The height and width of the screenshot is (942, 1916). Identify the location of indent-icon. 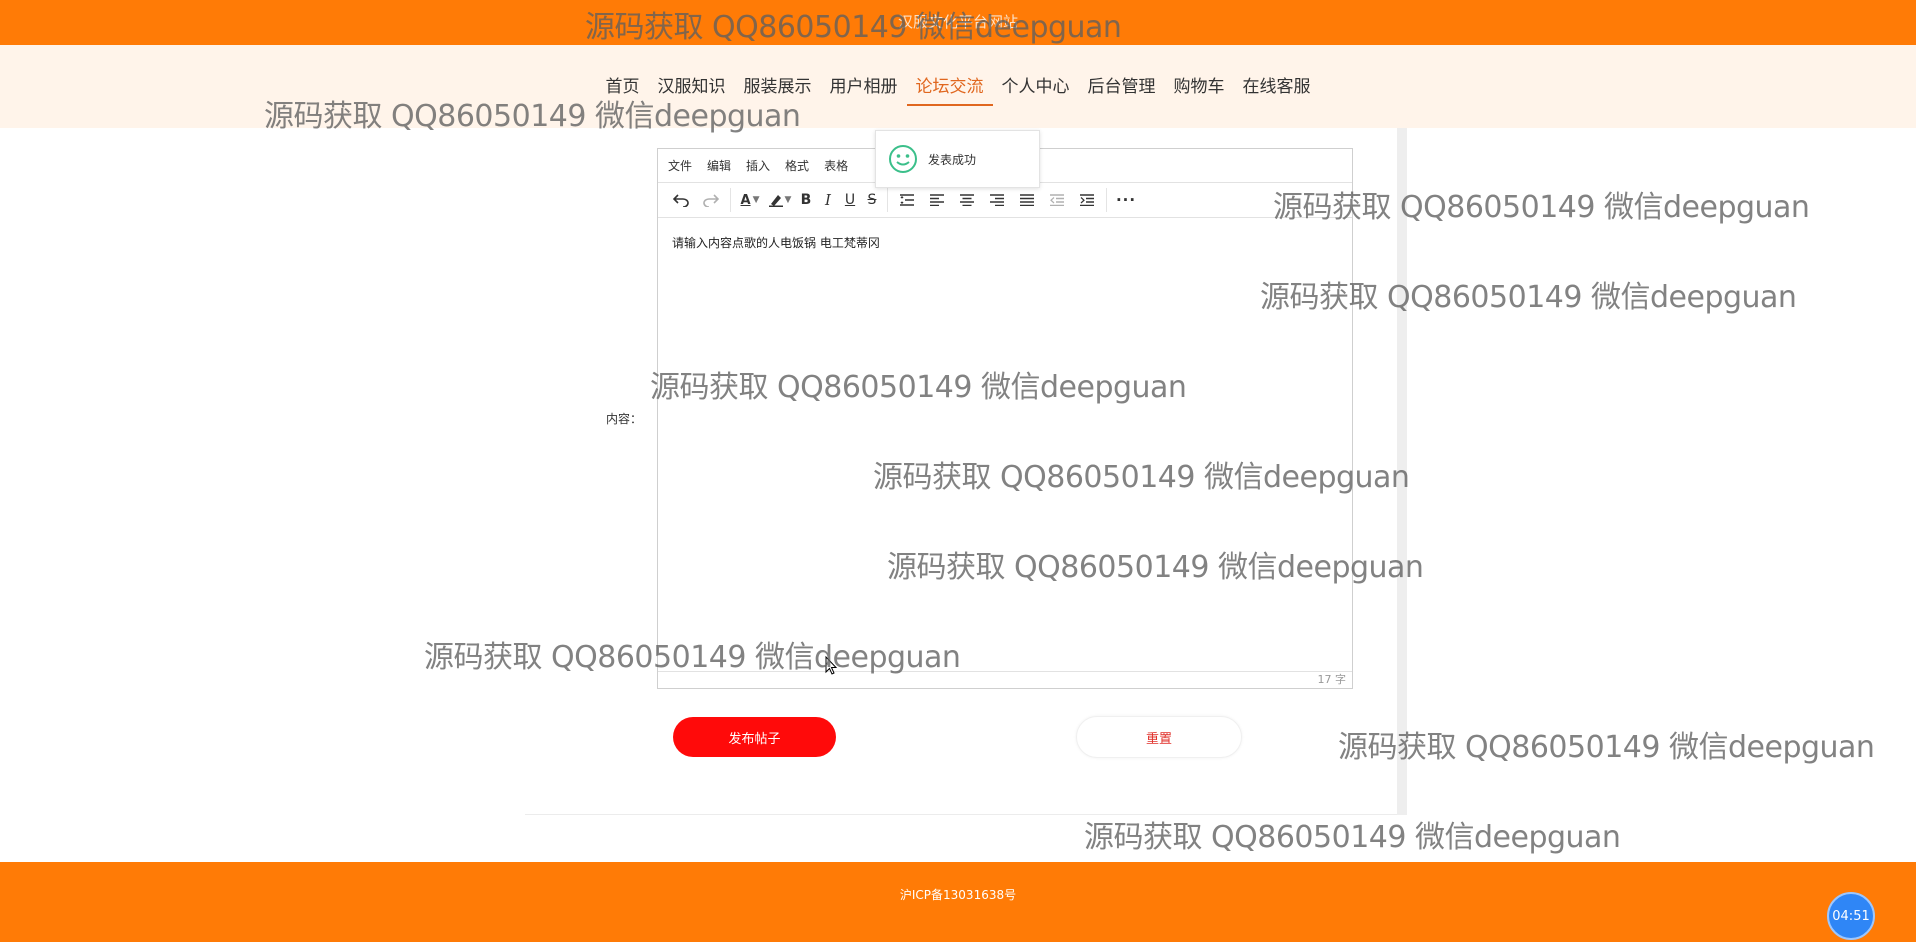
(1087, 200).